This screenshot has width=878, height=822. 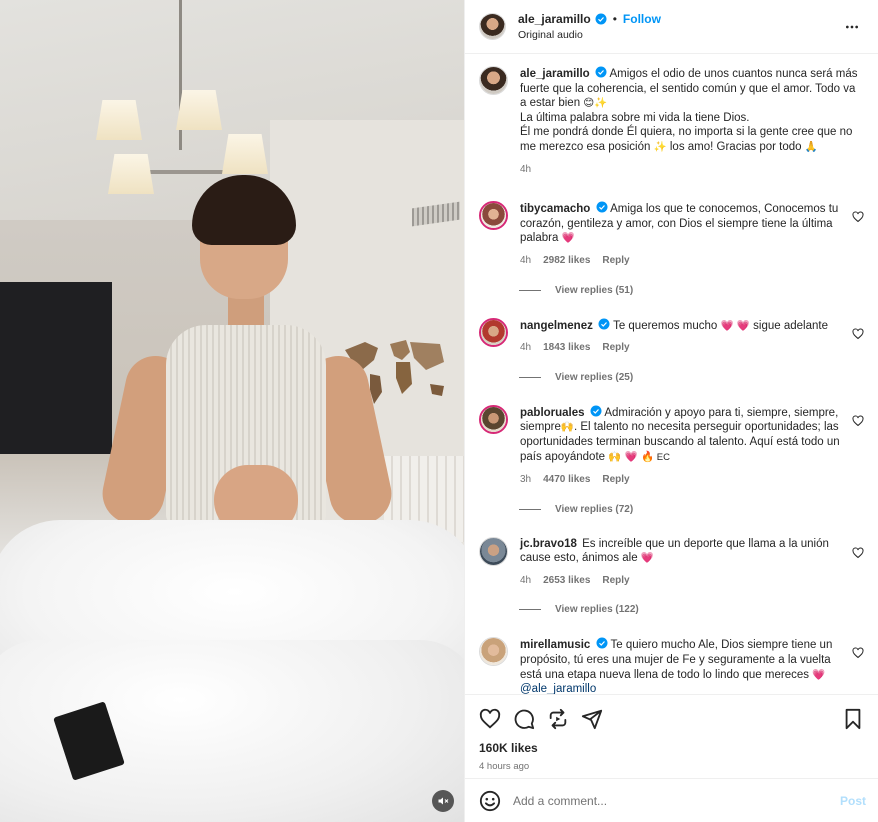 I want to click on speaker-muted-icon, so click(x=443, y=801).